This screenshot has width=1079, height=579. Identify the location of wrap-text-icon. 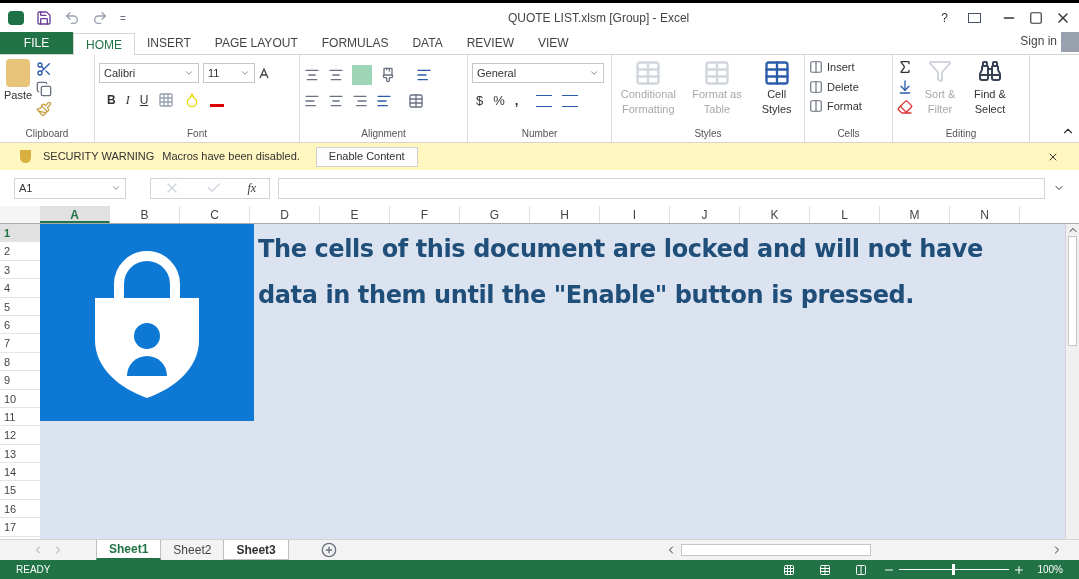
(424, 75).